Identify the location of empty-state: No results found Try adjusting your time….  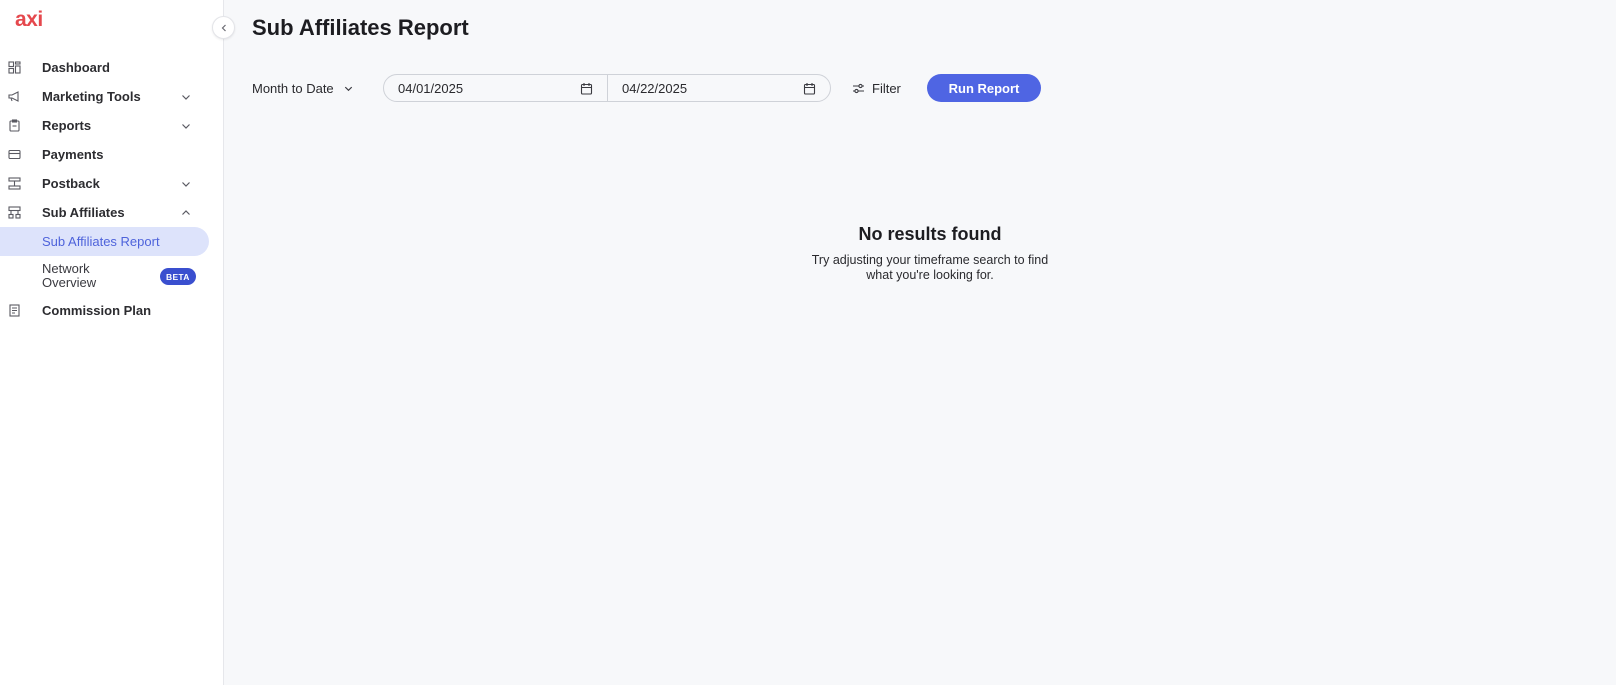
(930, 253).